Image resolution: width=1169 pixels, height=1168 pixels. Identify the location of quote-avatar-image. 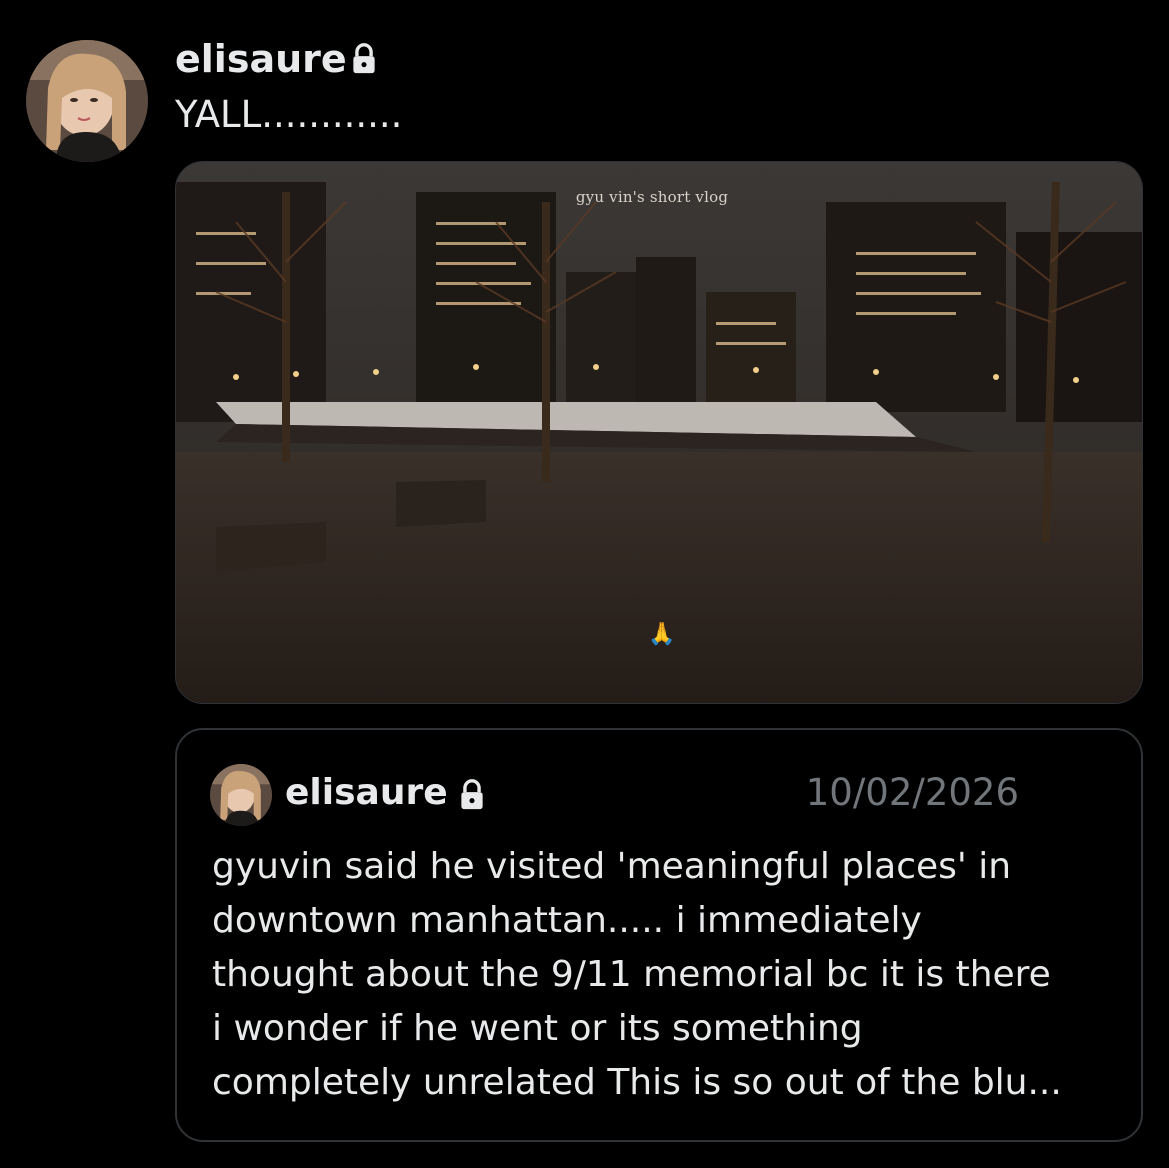
(241, 795).